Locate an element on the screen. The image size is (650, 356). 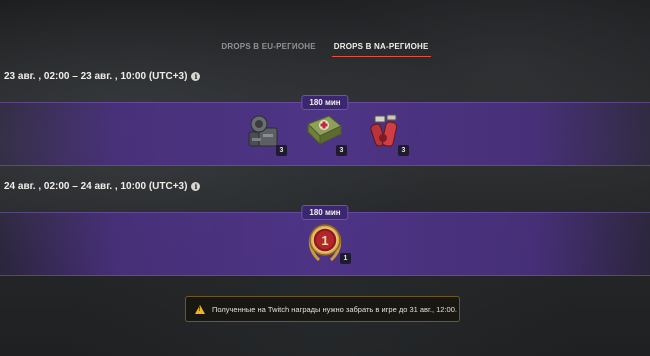
fire-extinguisher-icon is located at coordinates (384, 130).